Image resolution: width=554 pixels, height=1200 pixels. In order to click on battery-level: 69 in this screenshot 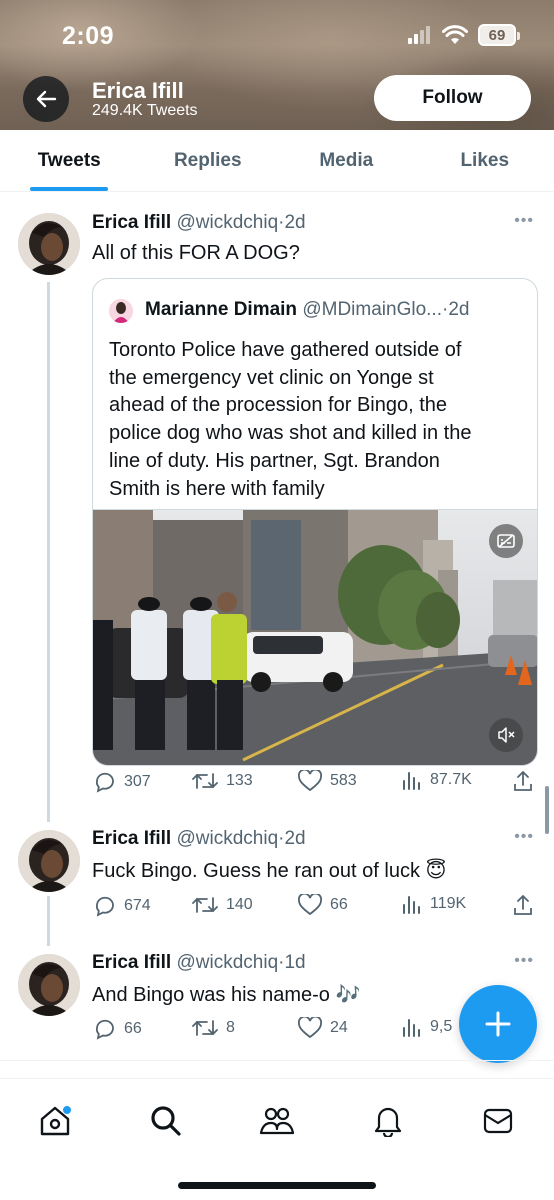, I will do `click(497, 35)`.